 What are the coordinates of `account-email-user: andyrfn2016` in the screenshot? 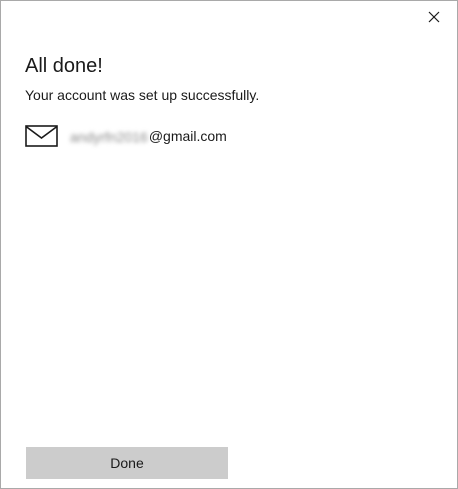 It's located at (109, 137).